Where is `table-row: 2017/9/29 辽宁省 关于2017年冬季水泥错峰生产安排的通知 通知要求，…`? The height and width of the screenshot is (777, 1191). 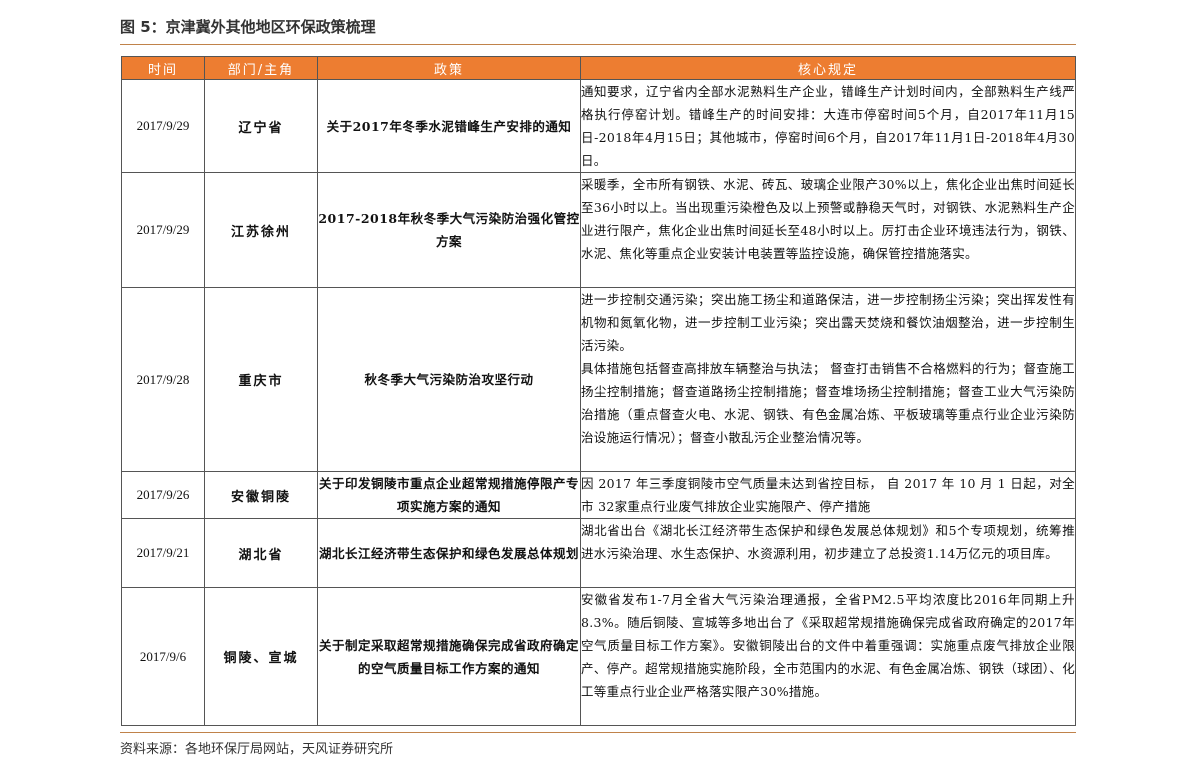
table-row: 2017/9/29 辽宁省 关于2017年冬季水泥错峰生产安排的通知 通知要求，… is located at coordinates (598, 126).